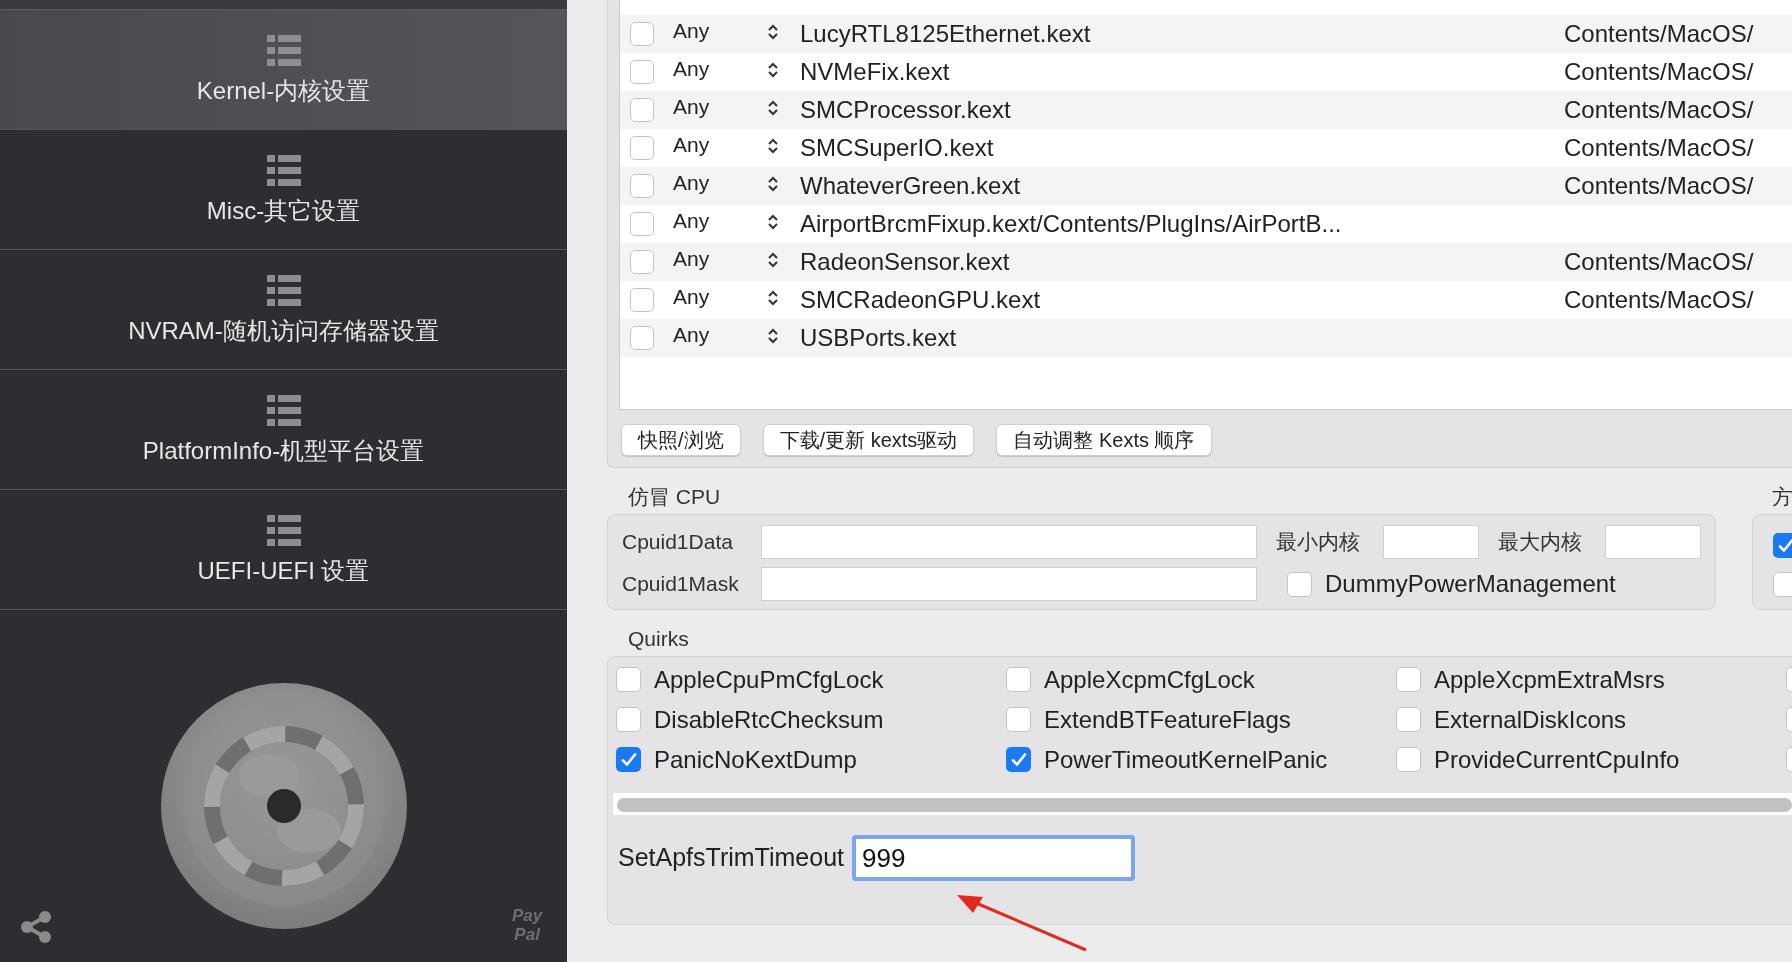 The width and height of the screenshot is (1792, 962). I want to click on field-label: 最小内核, so click(1318, 542).